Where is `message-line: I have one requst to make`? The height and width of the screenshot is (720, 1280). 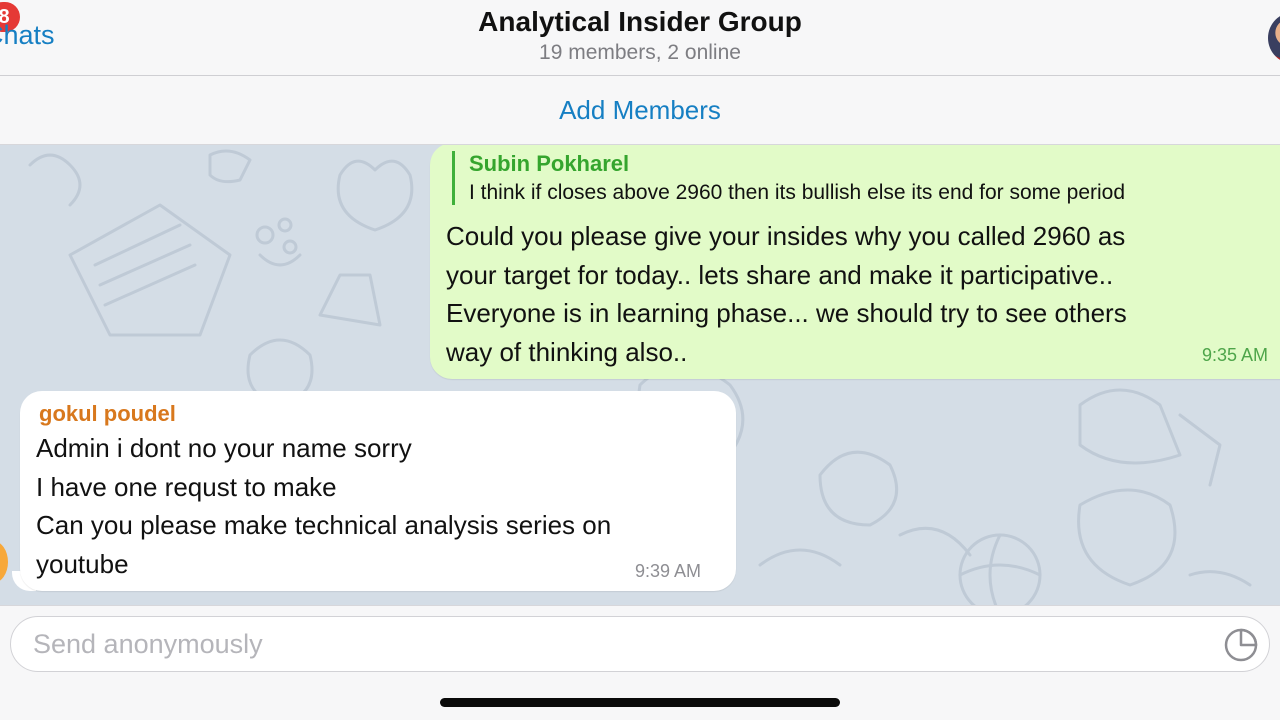
message-line: I have one requst to make is located at coordinates (186, 486).